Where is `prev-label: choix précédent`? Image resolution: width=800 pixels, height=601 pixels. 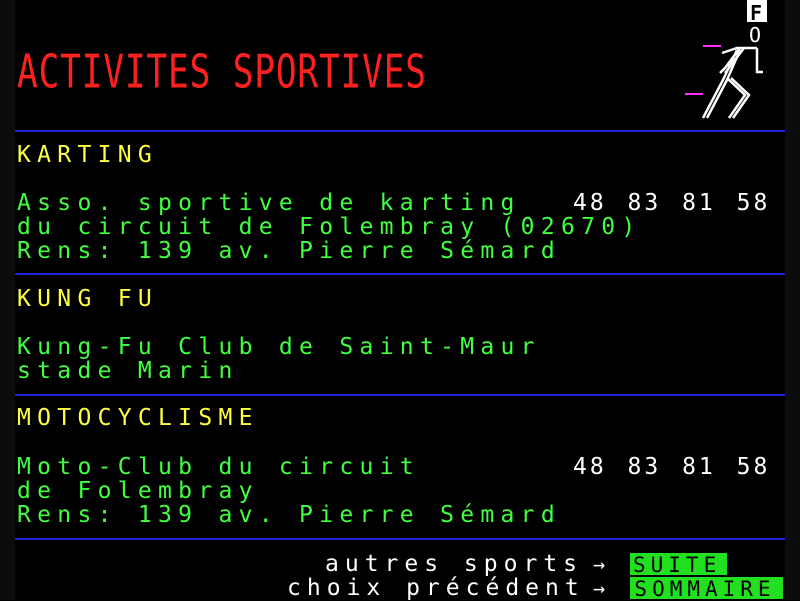
prev-label: choix précédent is located at coordinates (436, 588).